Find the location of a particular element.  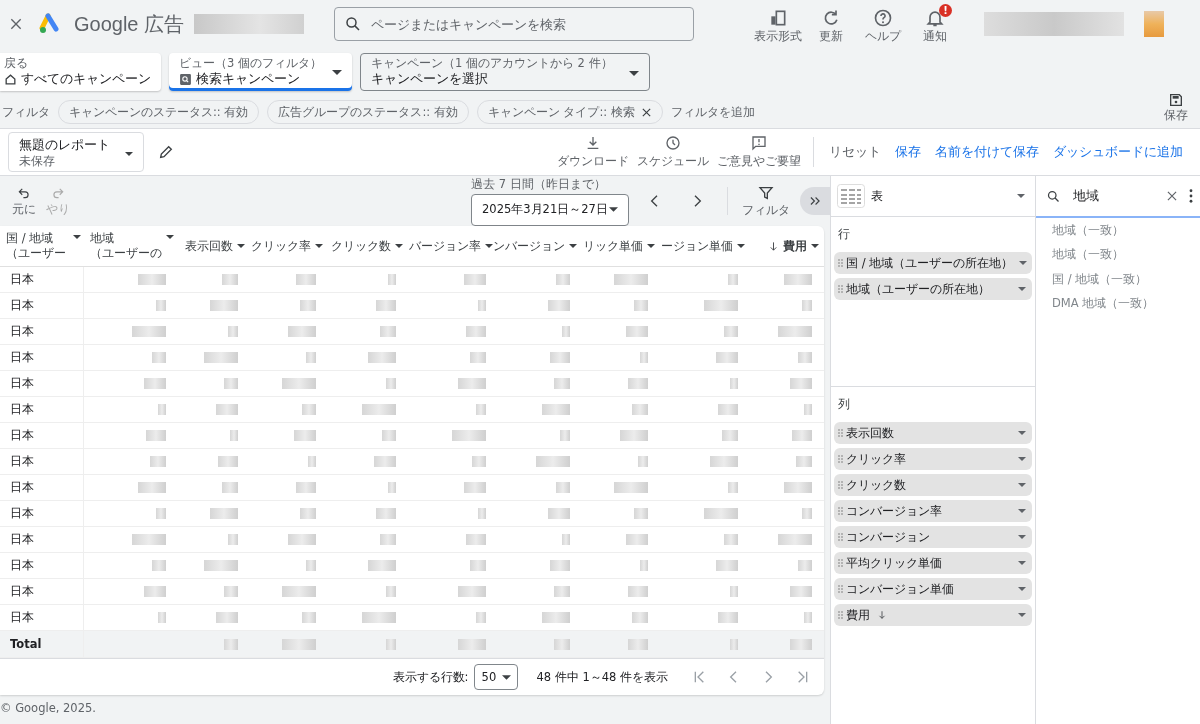

download-button: ダウンロード is located at coordinates (593, 152).